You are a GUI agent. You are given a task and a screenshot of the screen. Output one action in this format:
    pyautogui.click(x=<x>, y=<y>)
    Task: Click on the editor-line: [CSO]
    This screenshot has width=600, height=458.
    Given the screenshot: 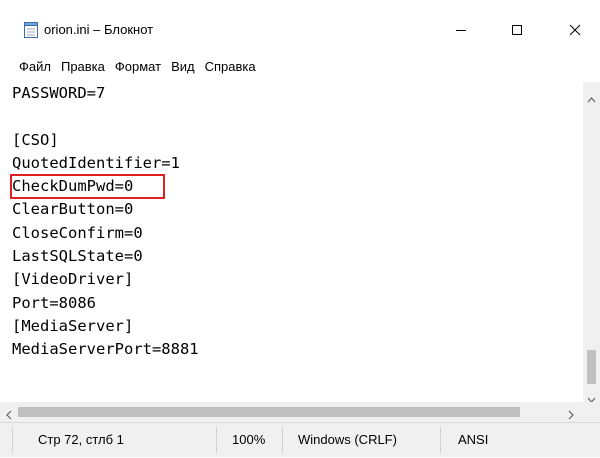 What is the action you would take?
    pyautogui.click(x=35, y=139)
    